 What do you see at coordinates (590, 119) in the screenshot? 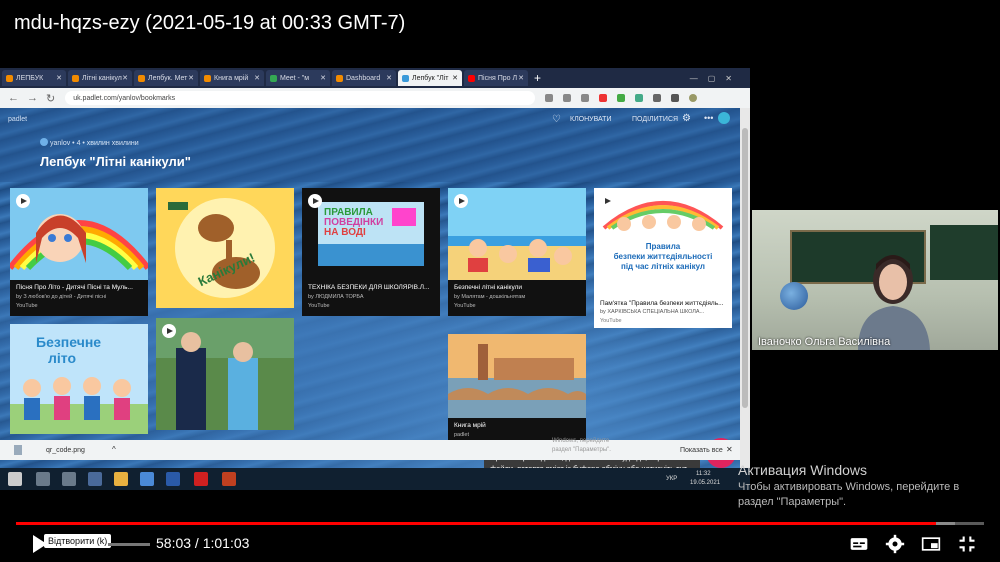
I see `clone-button: КЛОНУВАТИ` at bounding box center [590, 119].